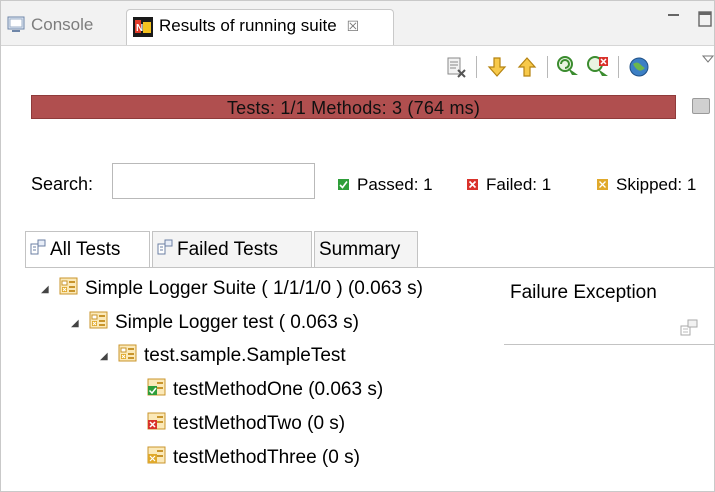  I want to click on tab-divider, so click(369, 267).